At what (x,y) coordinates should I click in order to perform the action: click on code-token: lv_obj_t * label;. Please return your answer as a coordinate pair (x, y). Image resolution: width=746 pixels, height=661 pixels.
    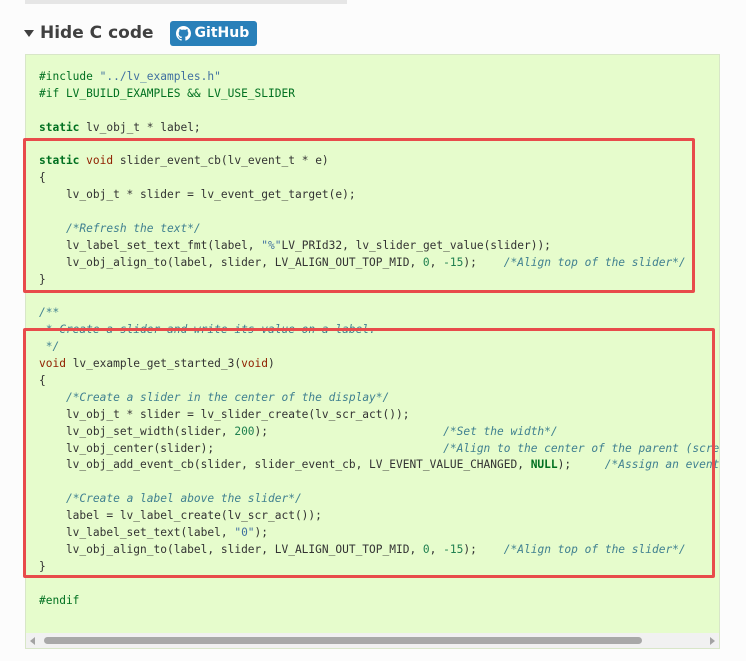
    Looking at the image, I should click on (140, 127).